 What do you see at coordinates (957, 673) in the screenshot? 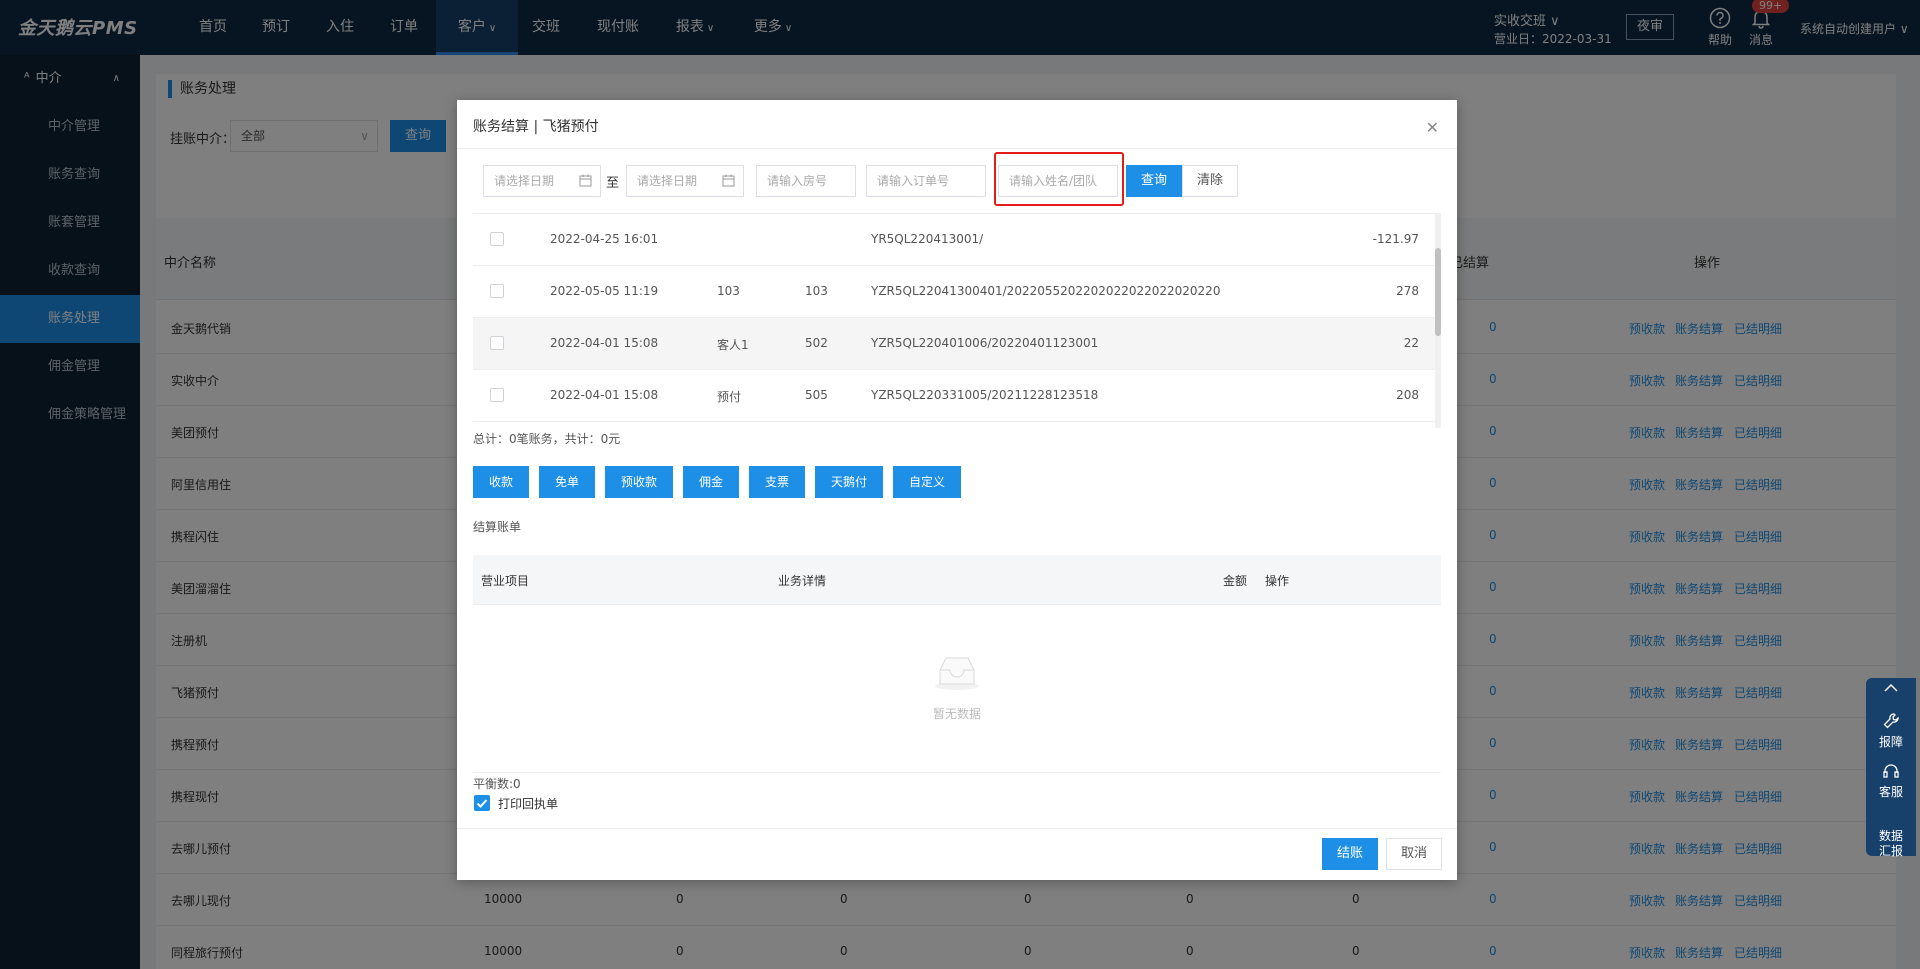
I see `empty-inbox-icon` at bounding box center [957, 673].